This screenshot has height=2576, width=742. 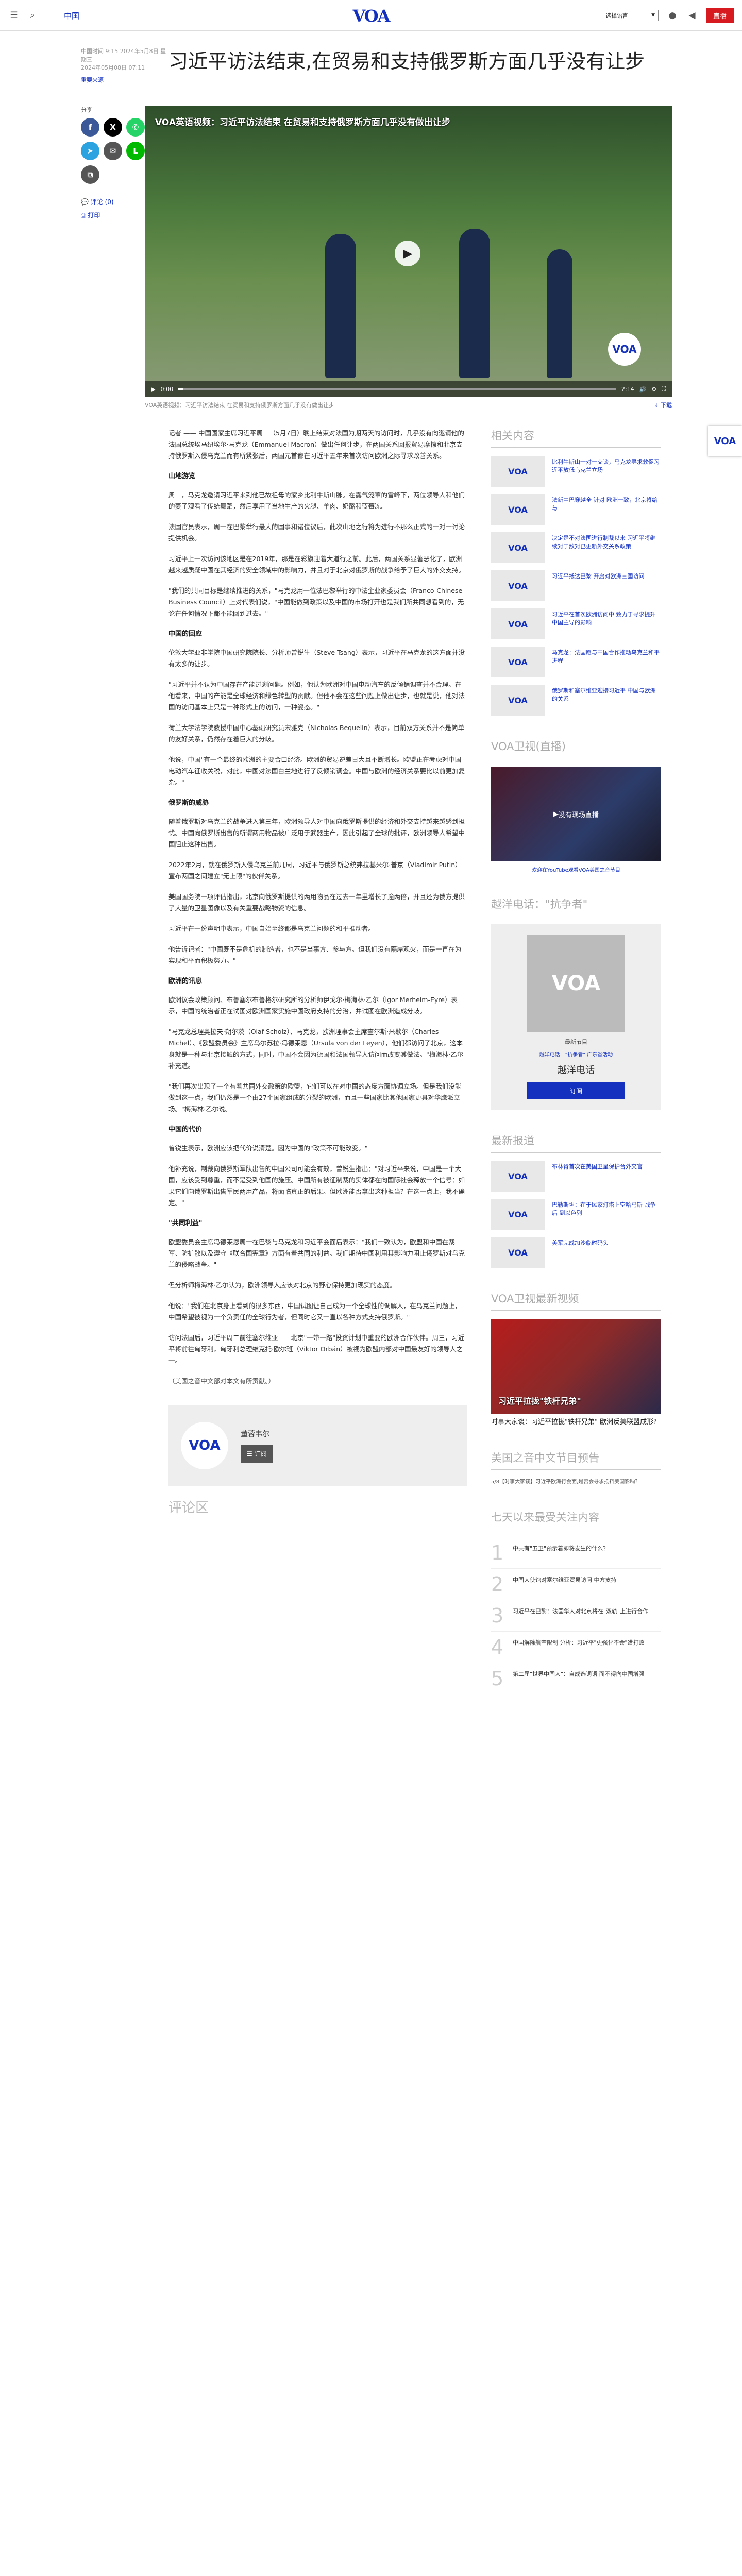 I want to click on play-control-icon: ▶, so click(x=153, y=389).